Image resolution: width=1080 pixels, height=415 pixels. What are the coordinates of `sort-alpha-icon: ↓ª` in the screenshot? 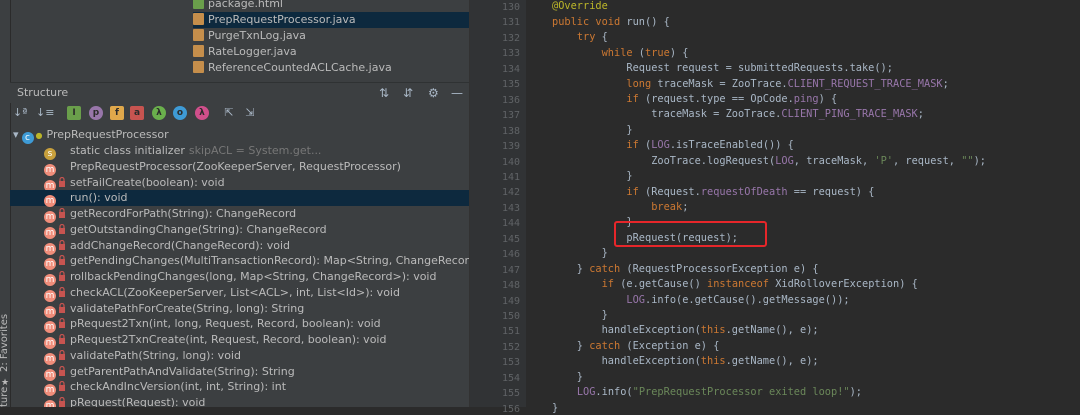 It's located at (20, 113).